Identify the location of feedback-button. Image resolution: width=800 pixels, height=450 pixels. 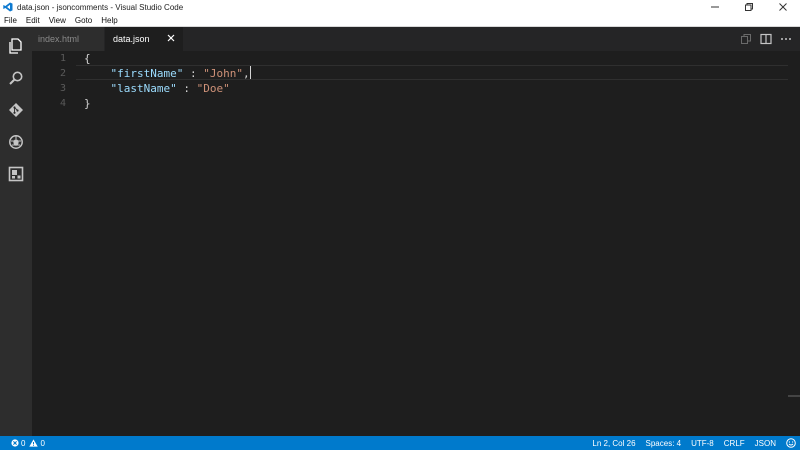
(791, 443).